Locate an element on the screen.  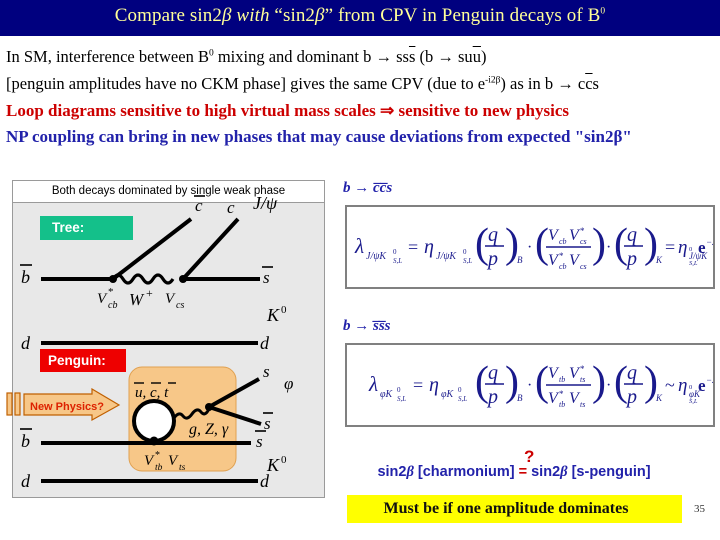
tree-label-sbar: s is located at coordinates (266, 277).